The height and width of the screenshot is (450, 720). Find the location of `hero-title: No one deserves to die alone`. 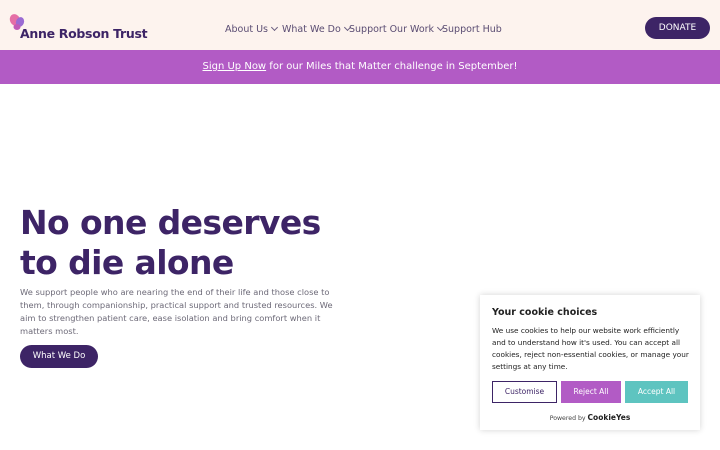

hero-title: No one deserves to die alone is located at coordinates (170, 243).